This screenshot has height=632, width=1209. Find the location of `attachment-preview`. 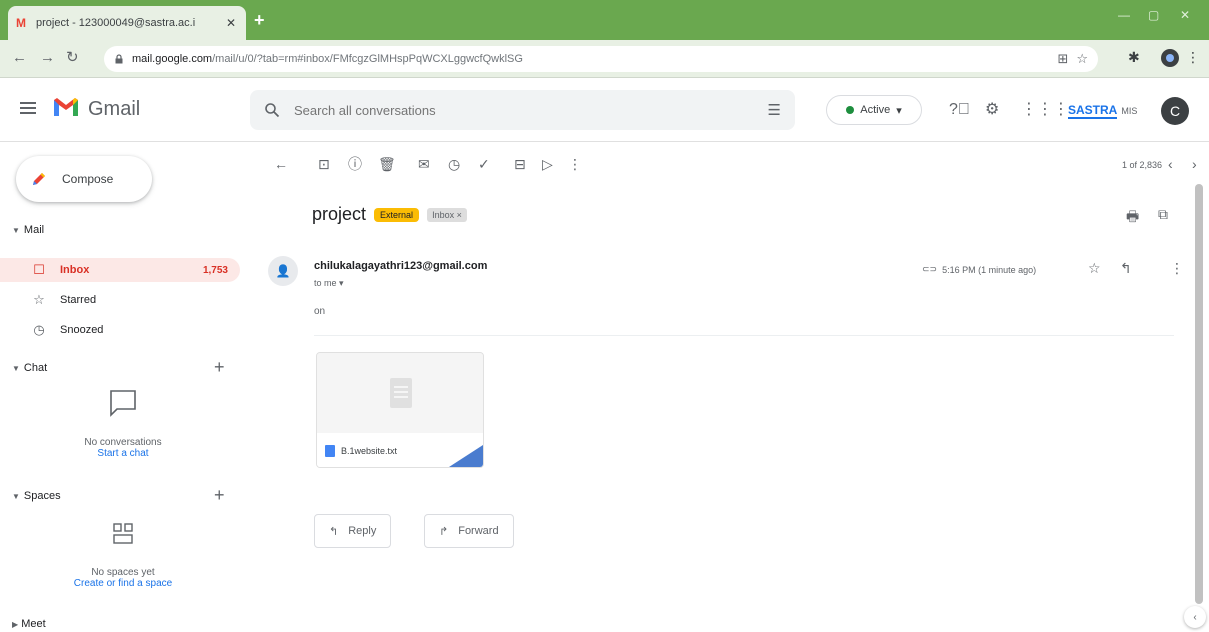

attachment-preview is located at coordinates (400, 393).